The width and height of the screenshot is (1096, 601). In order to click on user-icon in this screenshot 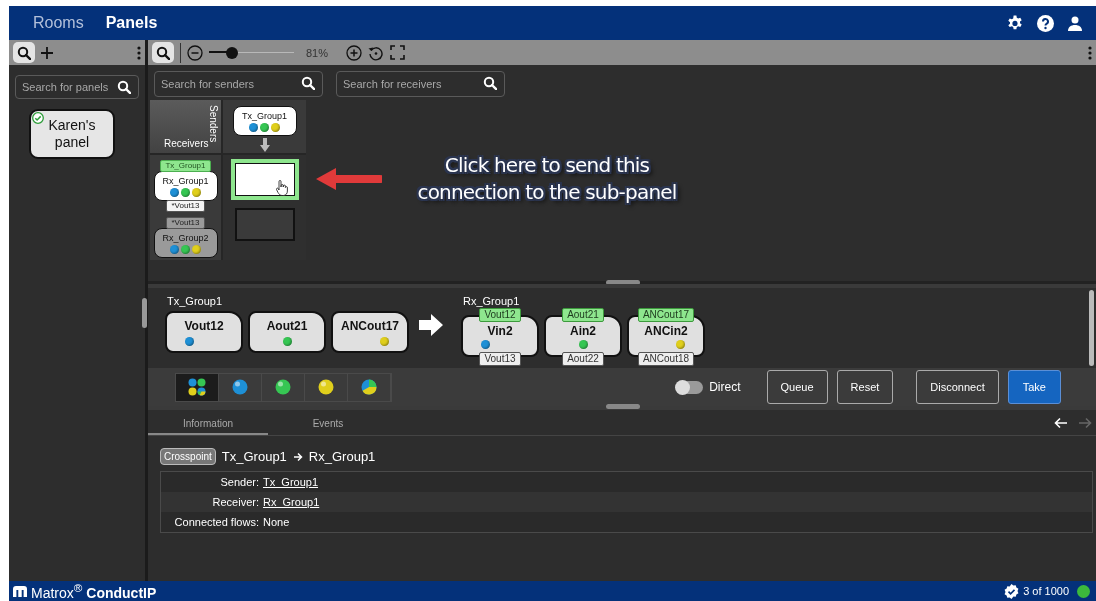, I will do `click(1075, 23)`.